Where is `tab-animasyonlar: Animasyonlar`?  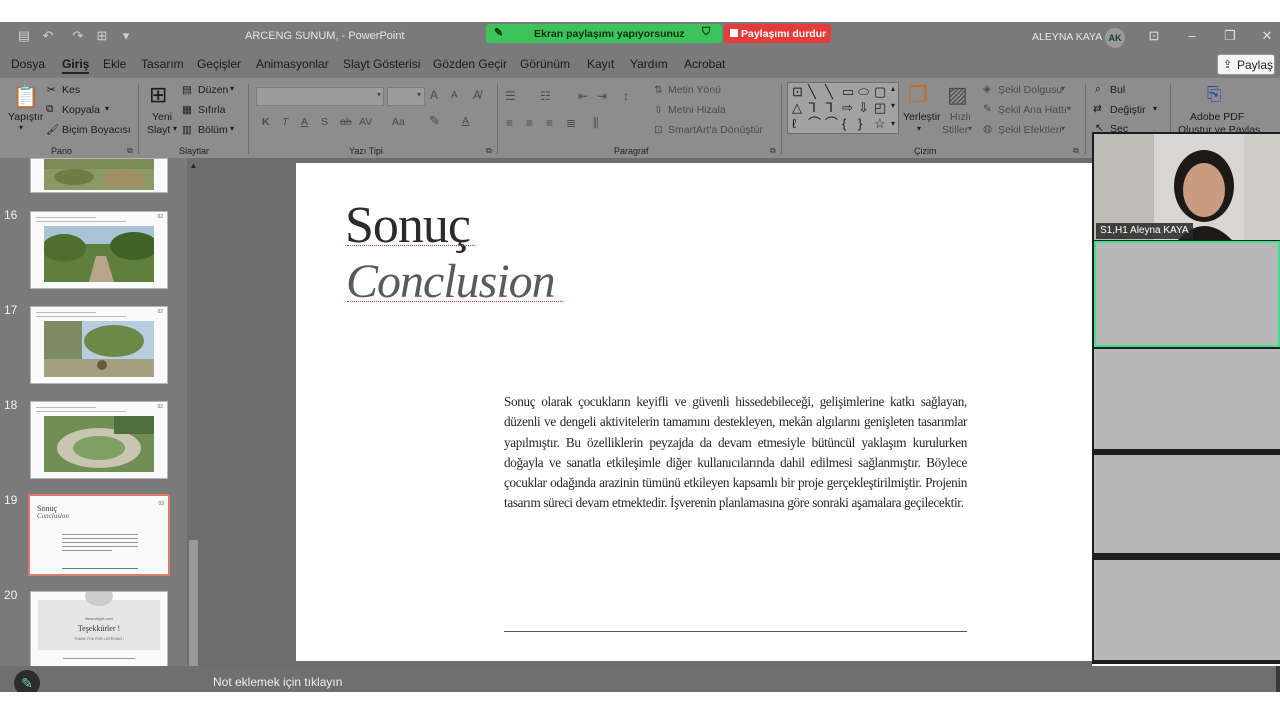 tab-animasyonlar: Animasyonlar is located at coordinates (292, 64).